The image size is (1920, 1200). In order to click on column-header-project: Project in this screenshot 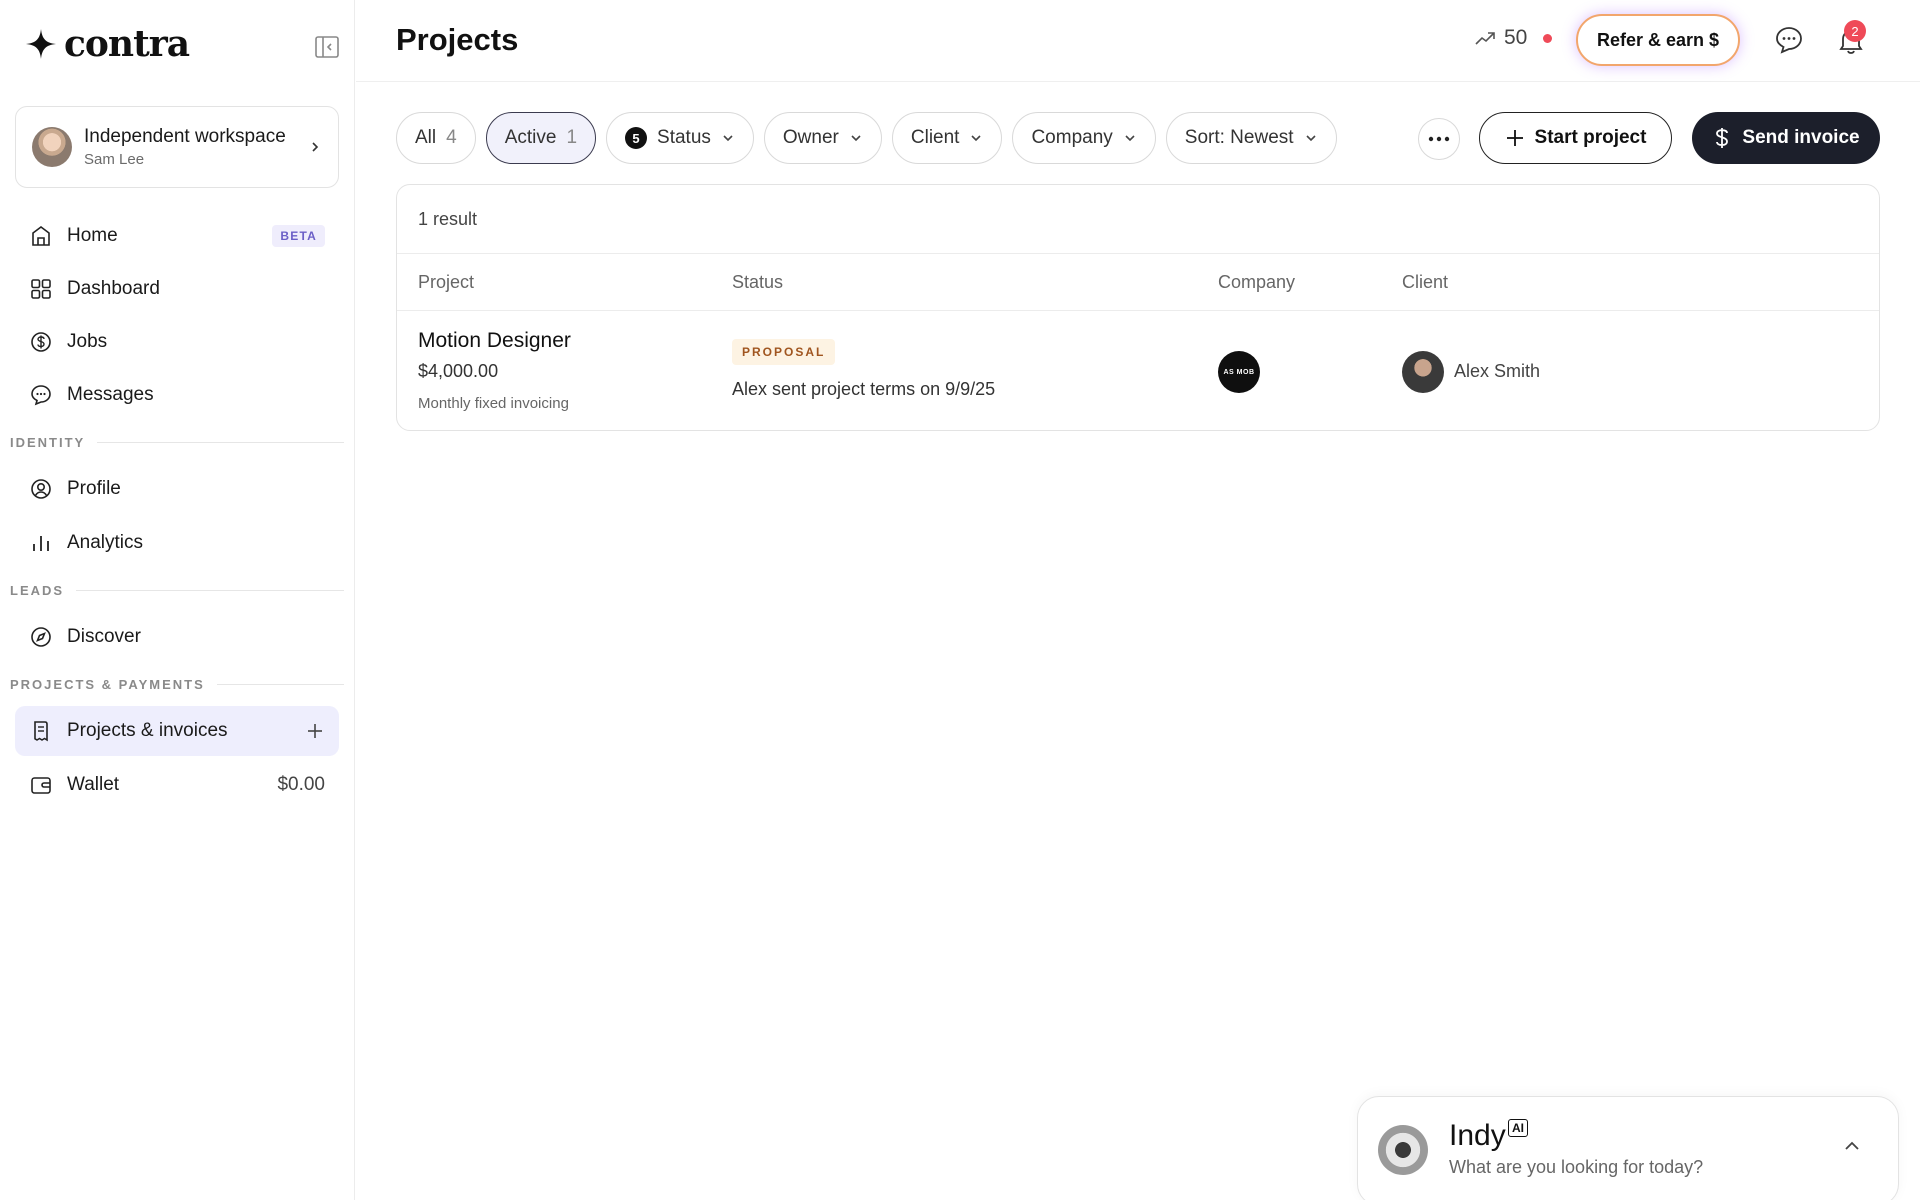, I will do `click(446, 282)`.